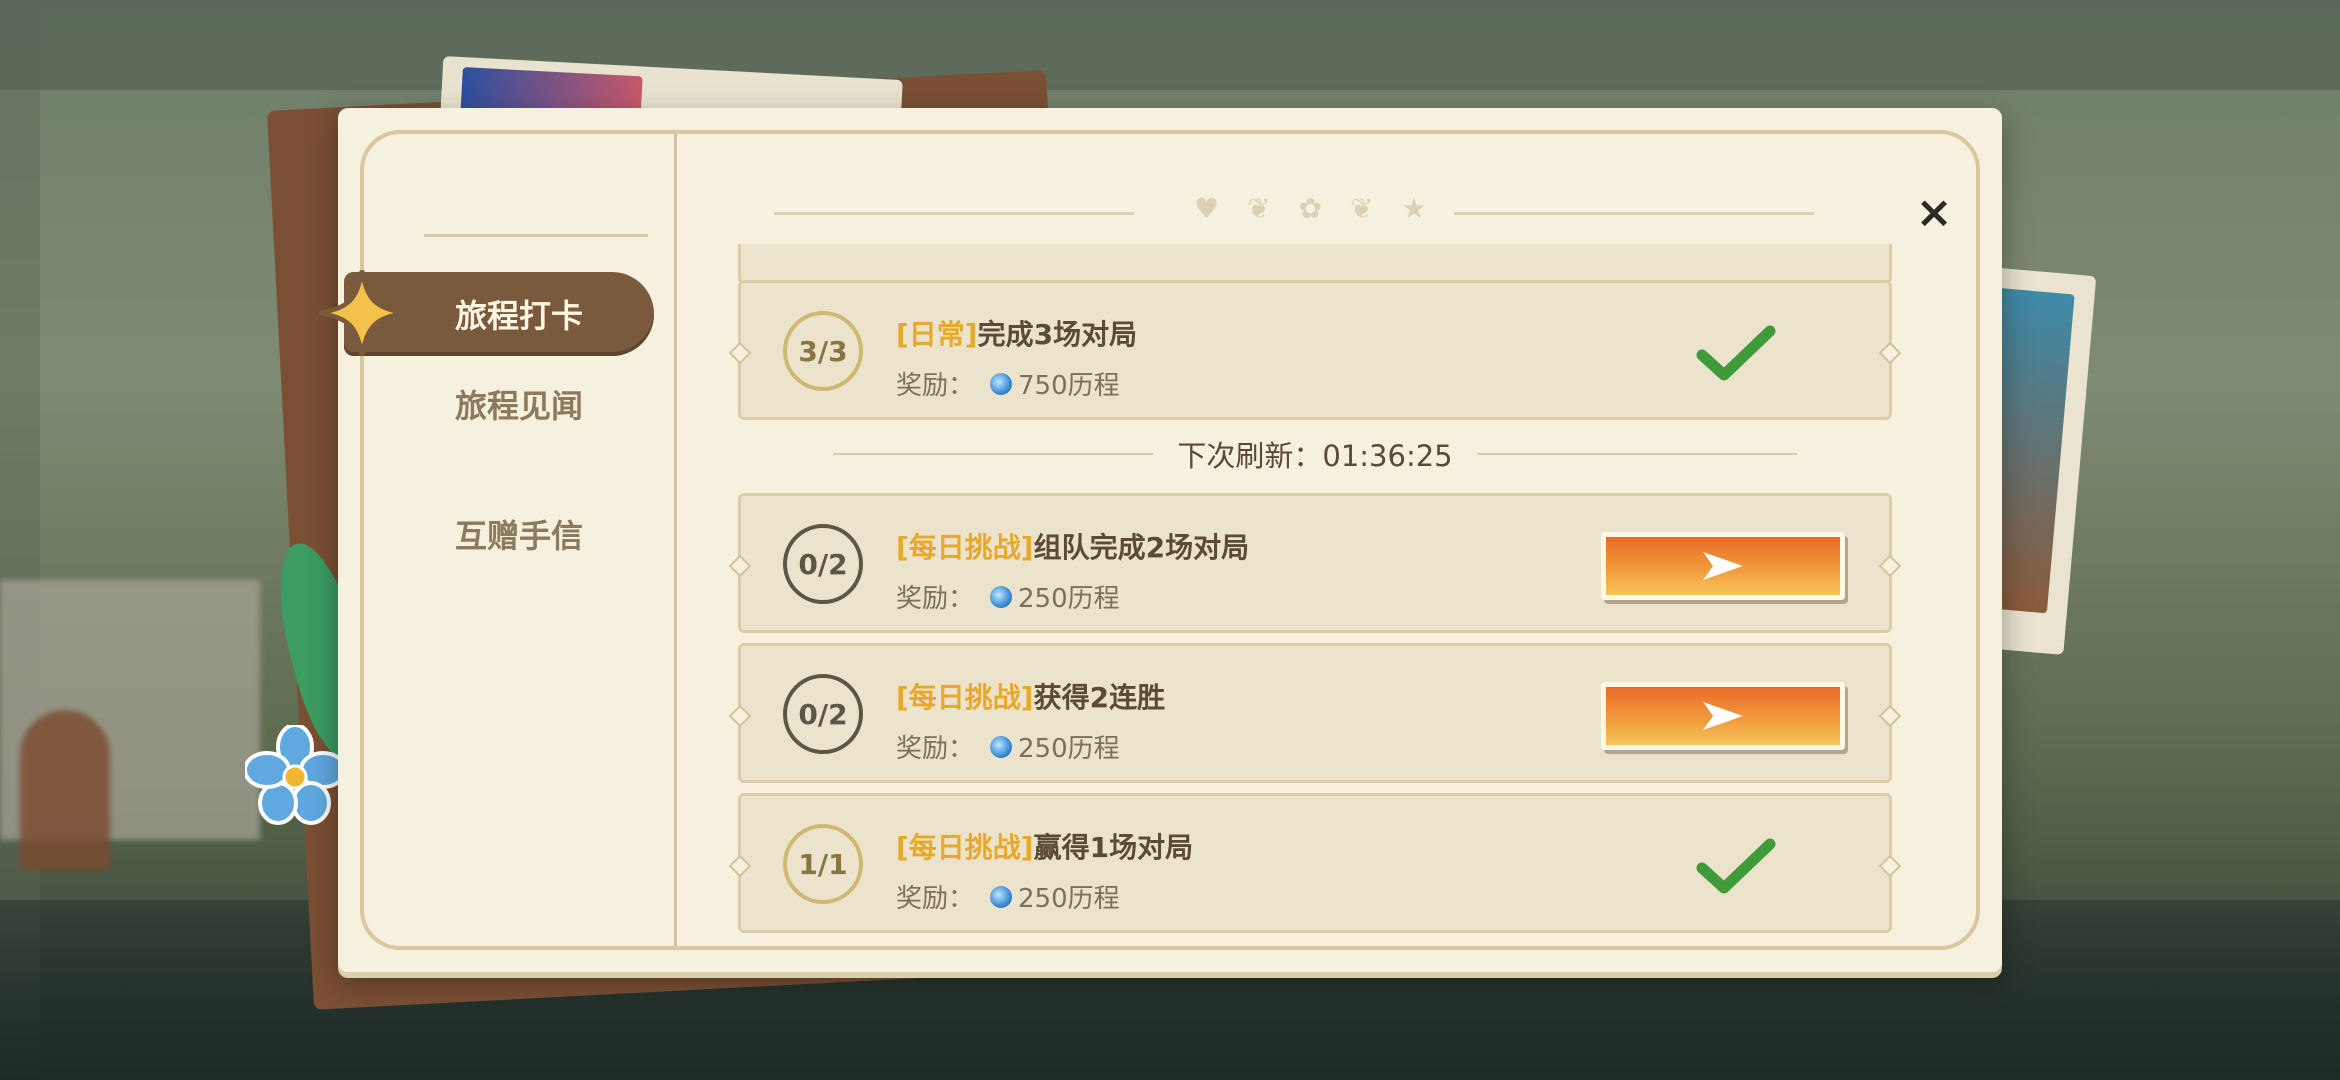  What do you see at coordinates (823, 864) in the screenshot?
I see `task-progress: 1/1` at bounding box center [823, 864].